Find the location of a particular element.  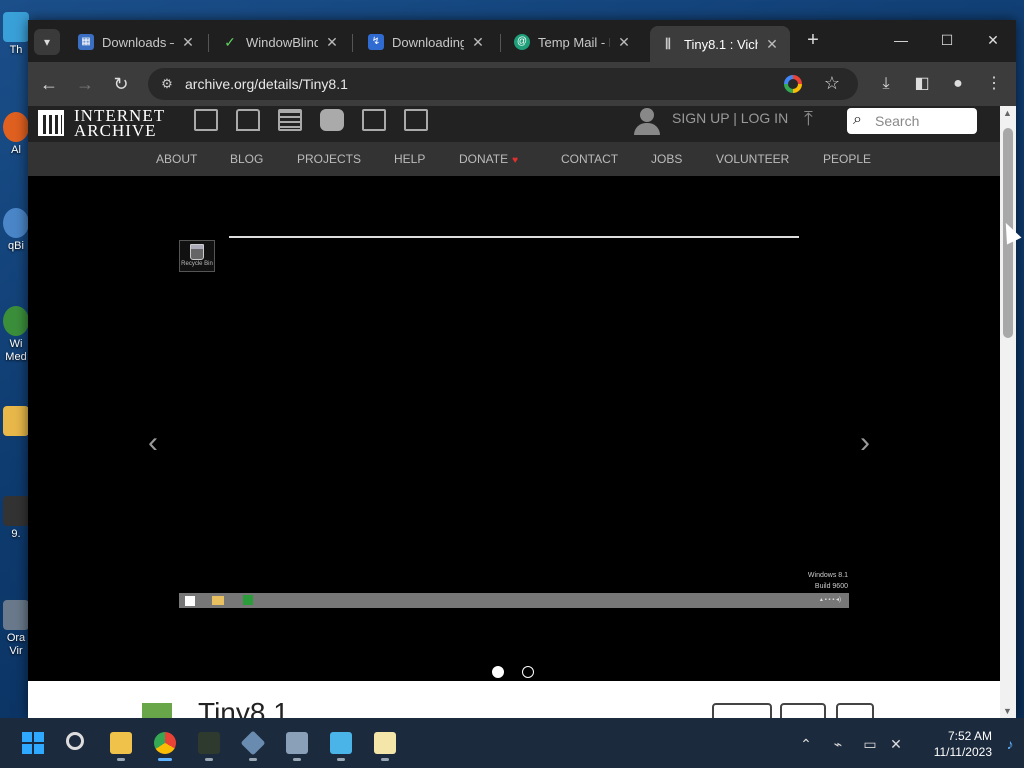

nav-volunteer: VOLUNTEER is located at coordinates (752, 159).